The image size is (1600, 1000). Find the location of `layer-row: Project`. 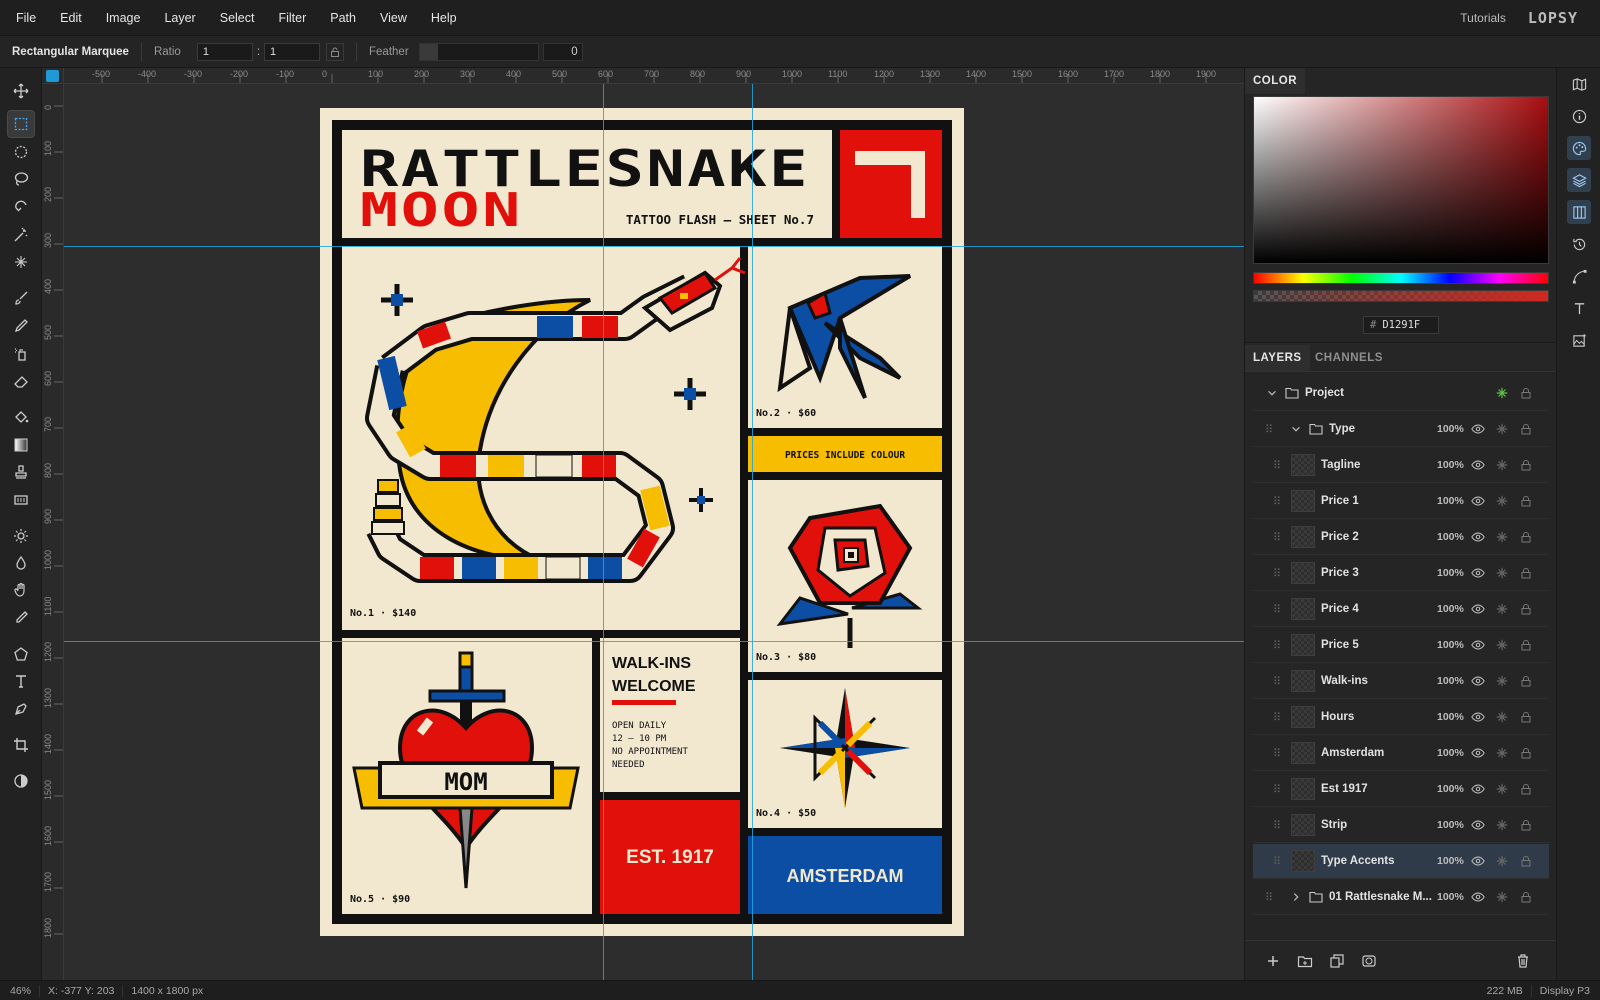

layer-row: Project is located at coordinates (1401, 393).